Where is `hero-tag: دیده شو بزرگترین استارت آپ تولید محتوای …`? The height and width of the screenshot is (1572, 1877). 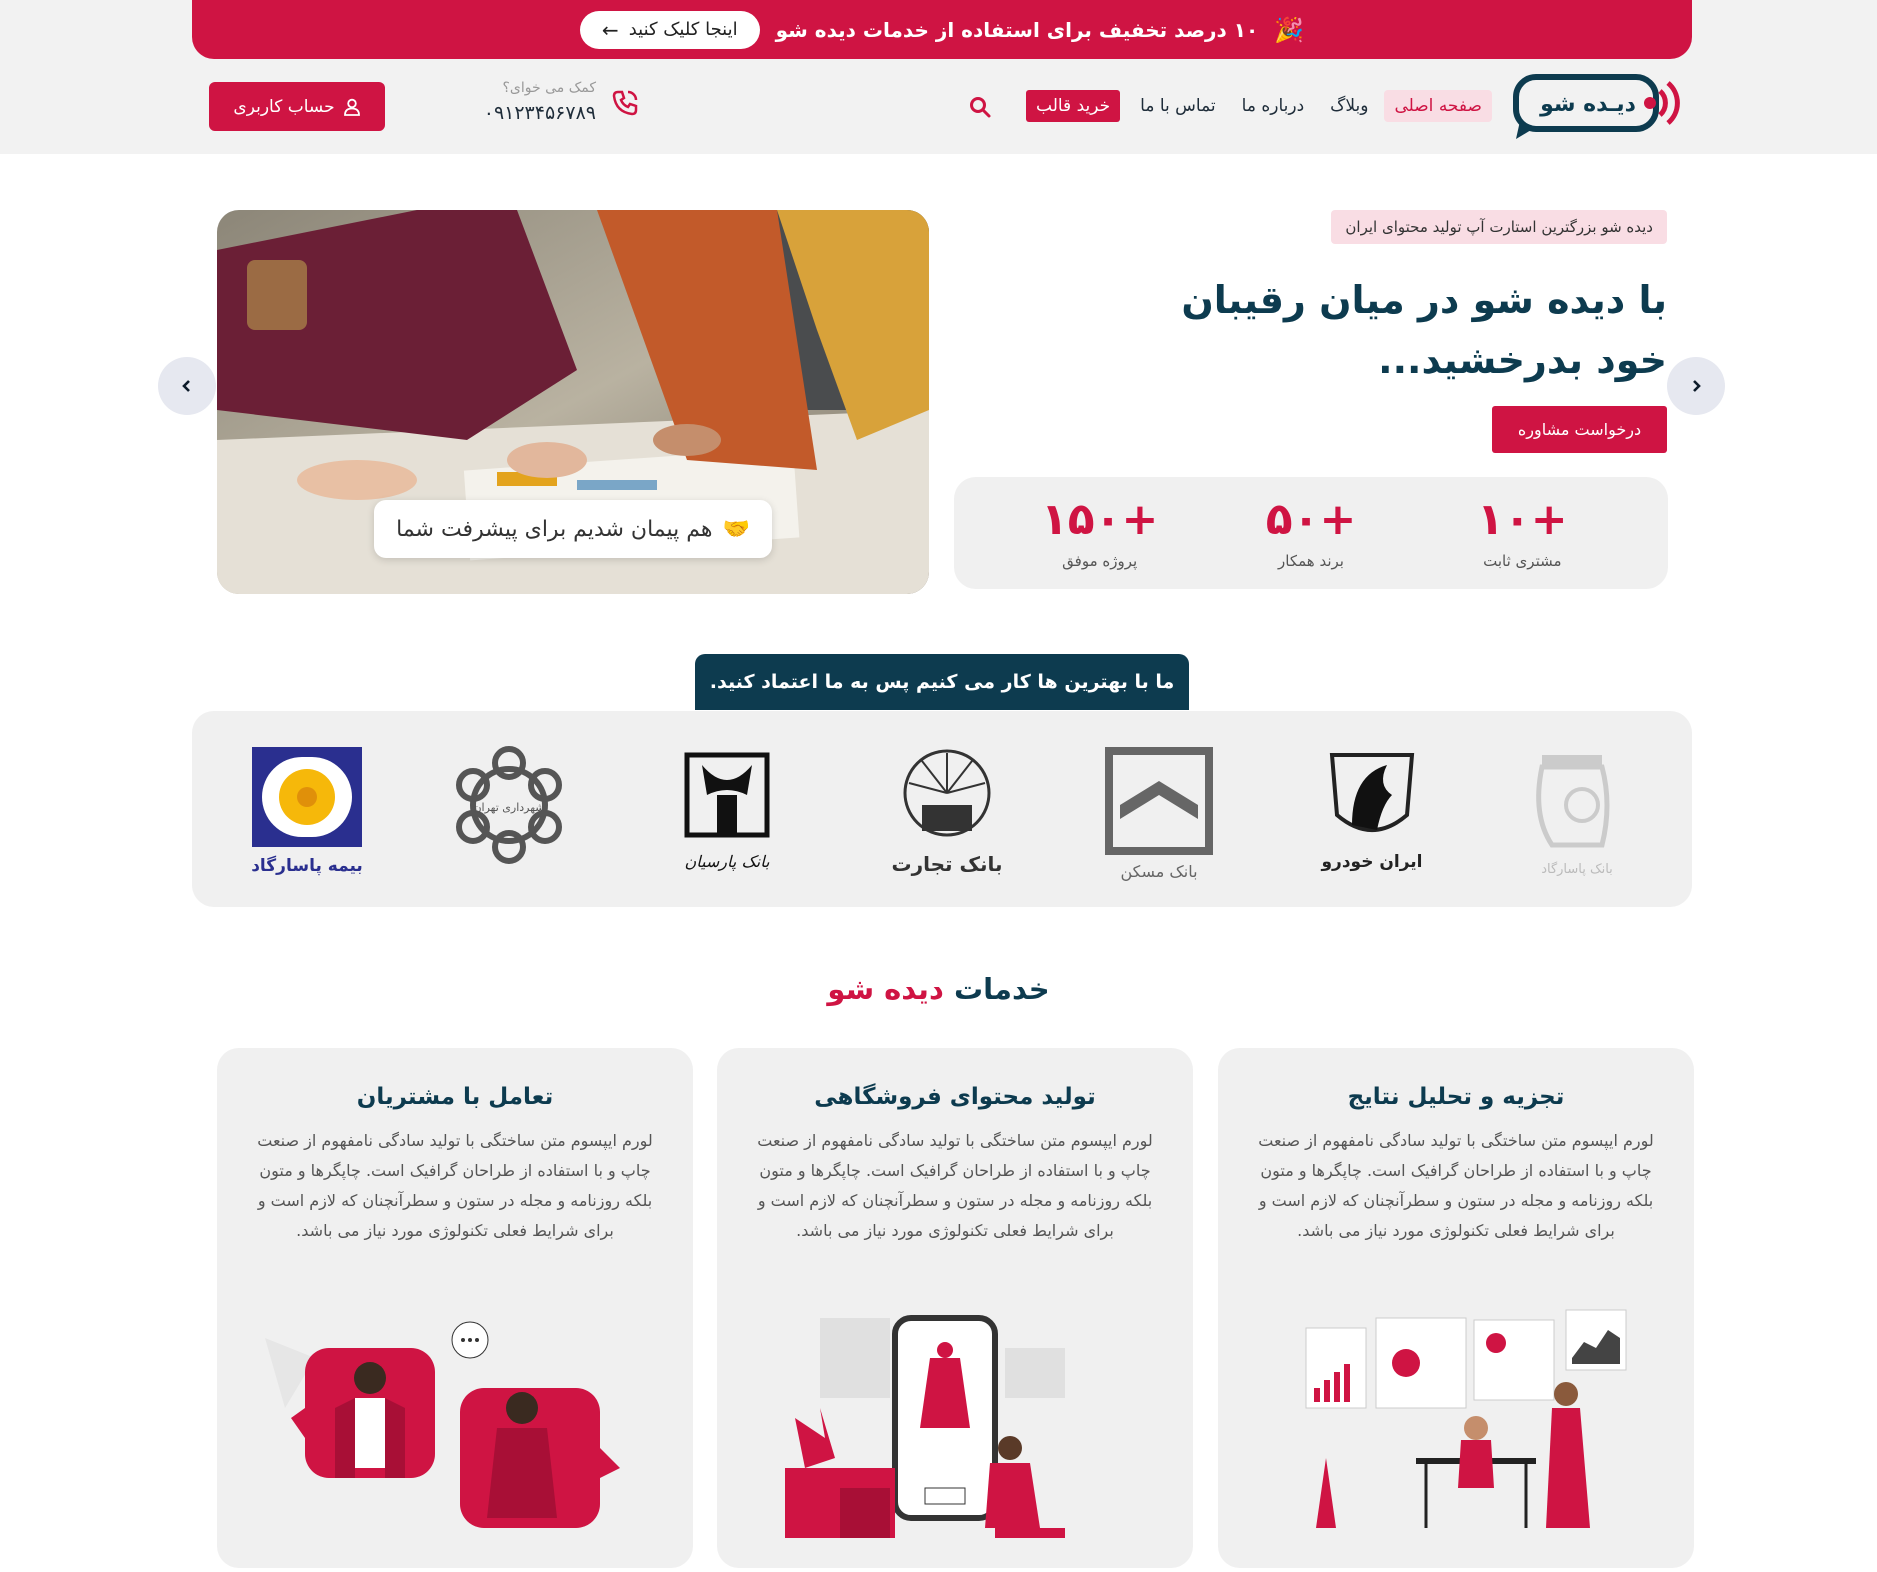
hero-tag: دیده شو بزرگترین استارت آپ تولید محتوای … is located at coordinates (1499, 227).